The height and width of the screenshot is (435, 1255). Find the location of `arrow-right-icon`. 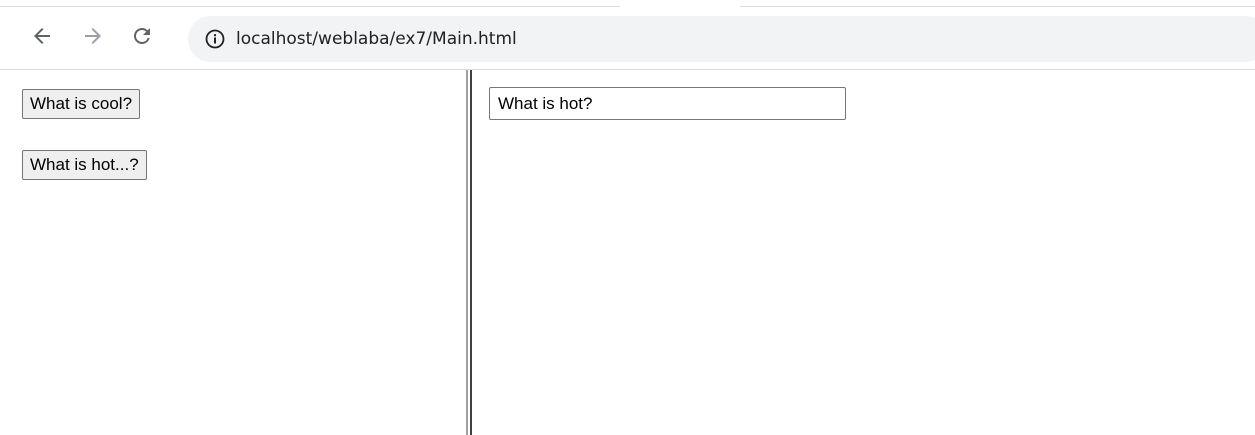

arrow-right-icon is located at coordinates (93, 36).